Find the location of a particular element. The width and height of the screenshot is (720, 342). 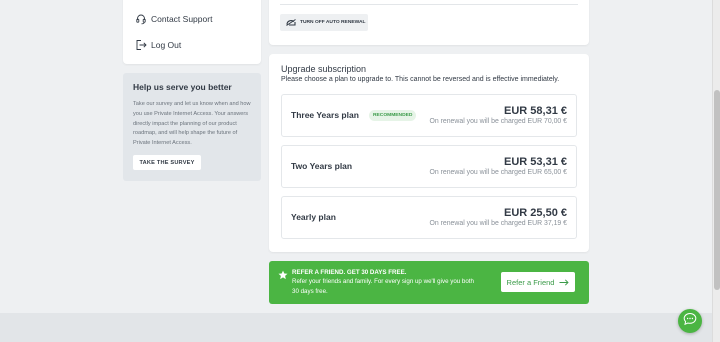

refer-a-friend-button: Refer a Friend is located at coordinates (538, 282).